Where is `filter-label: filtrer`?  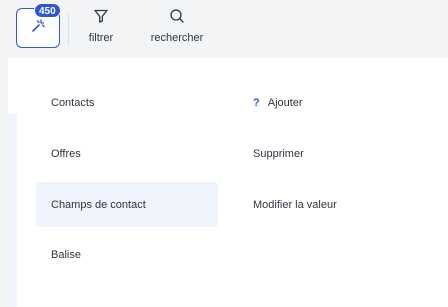
filter-label: filtrer is located at coordinates (101, 38).